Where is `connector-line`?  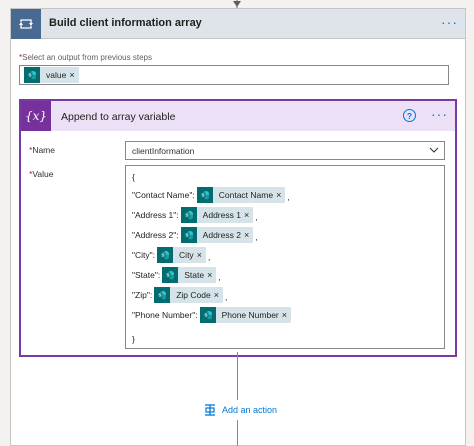
connector-line is located at coordinates (237, 399).